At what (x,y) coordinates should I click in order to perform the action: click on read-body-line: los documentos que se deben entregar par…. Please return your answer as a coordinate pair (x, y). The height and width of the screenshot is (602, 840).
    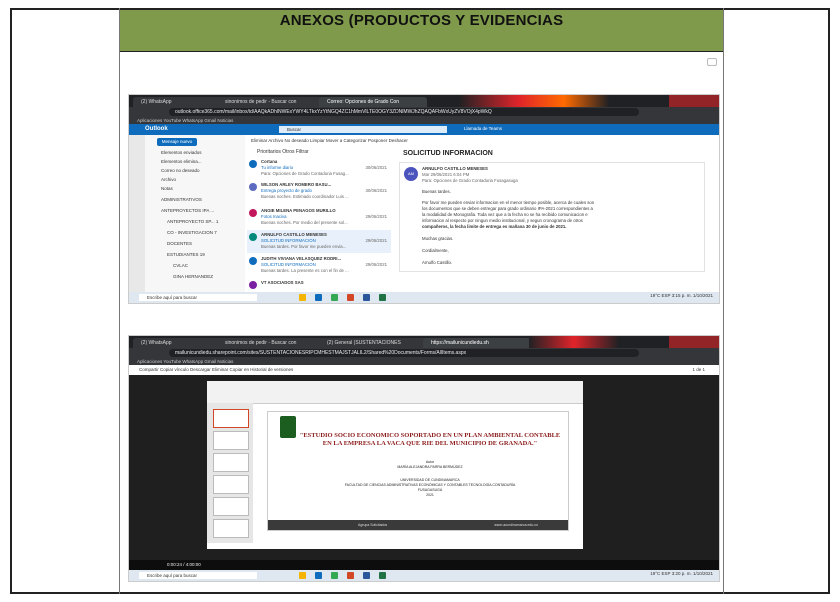
    Looking at the image, I should click on (507, 208).